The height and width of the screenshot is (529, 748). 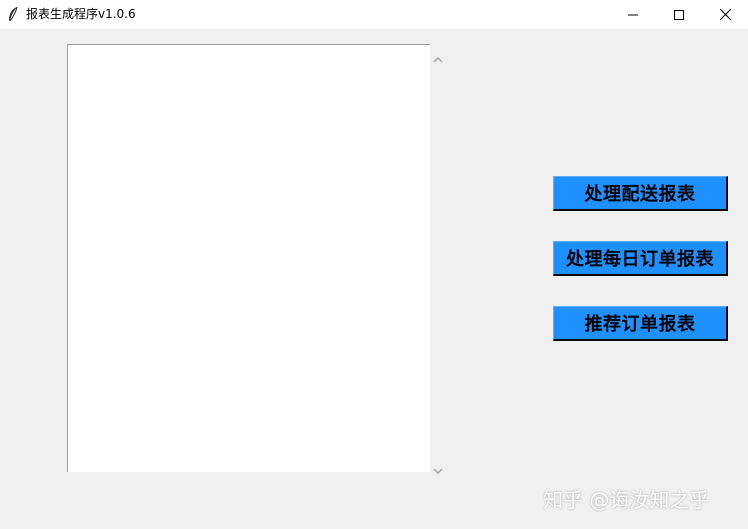 I want to click on scroll-up-arrow-icon, so click(x=438, y=56).